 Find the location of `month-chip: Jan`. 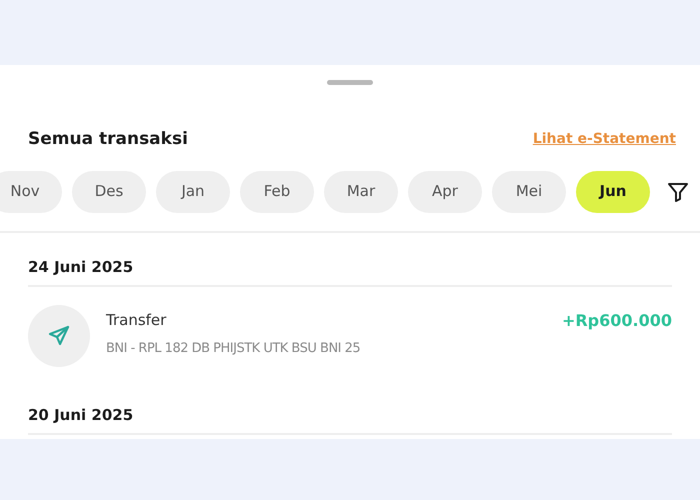

month-chip: Jan is located at coordinates (193, 191).